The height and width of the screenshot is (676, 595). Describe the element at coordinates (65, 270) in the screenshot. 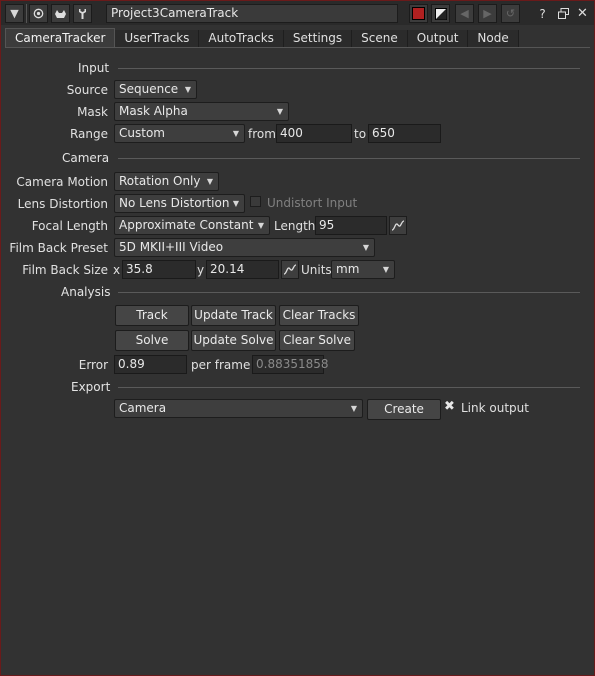

I see `film-back-size-label: Film Back Size` at that location.